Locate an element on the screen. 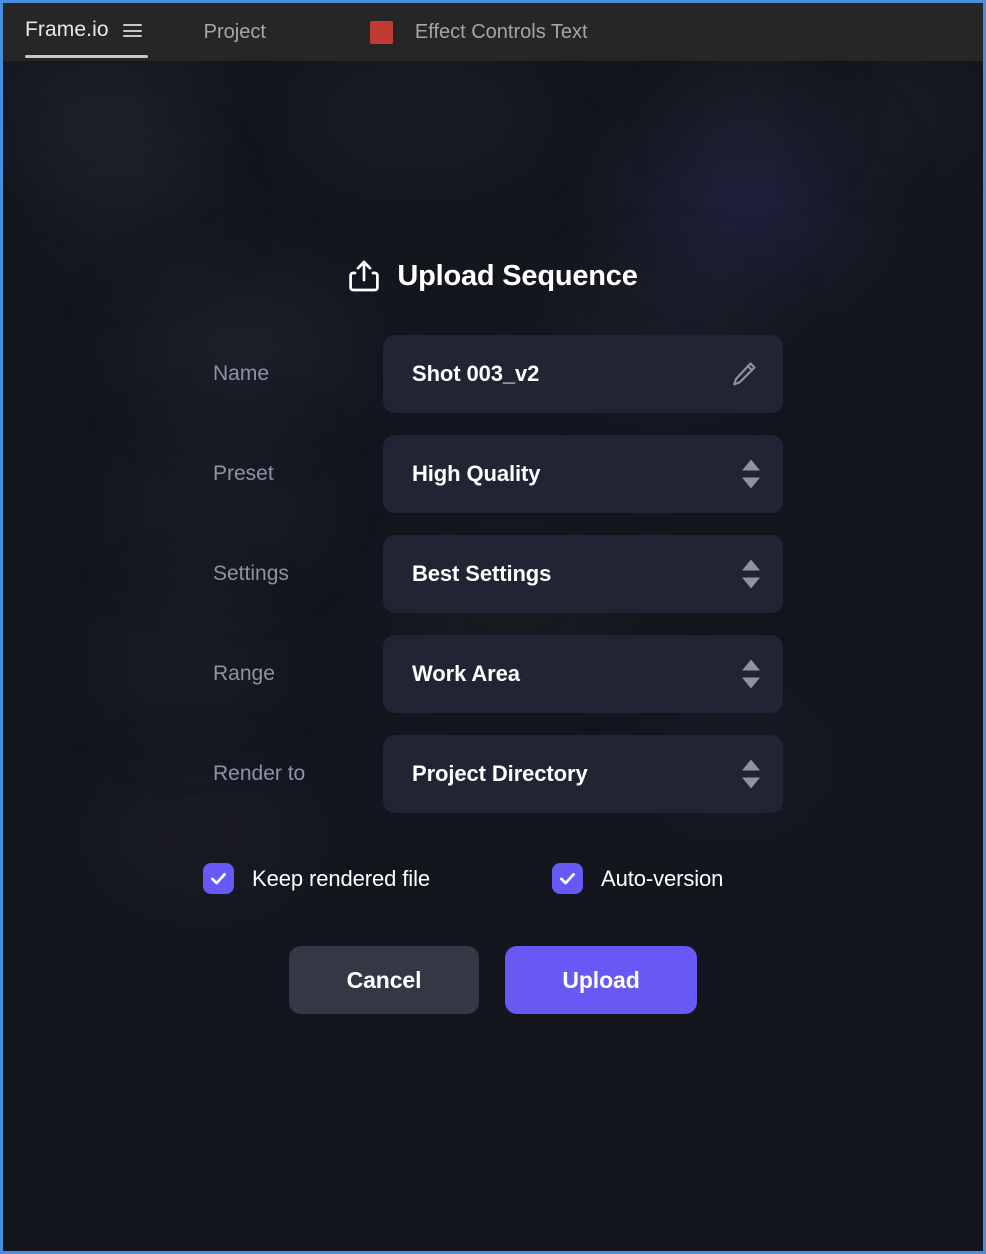  form-row-range: Range Work Area is located at coordinates (493, 674).